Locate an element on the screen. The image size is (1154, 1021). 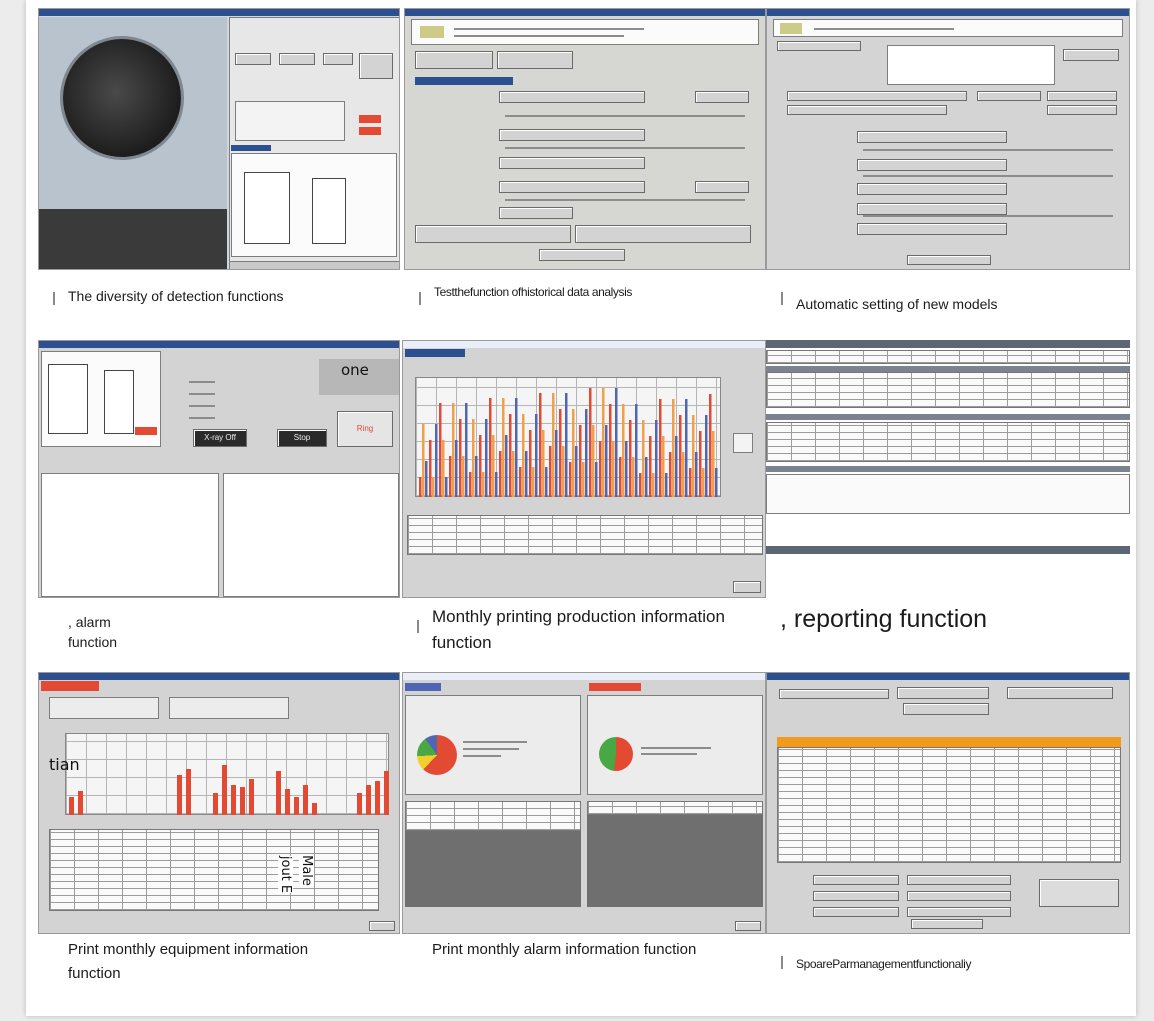
model-list is located at coordinates (971, 65).